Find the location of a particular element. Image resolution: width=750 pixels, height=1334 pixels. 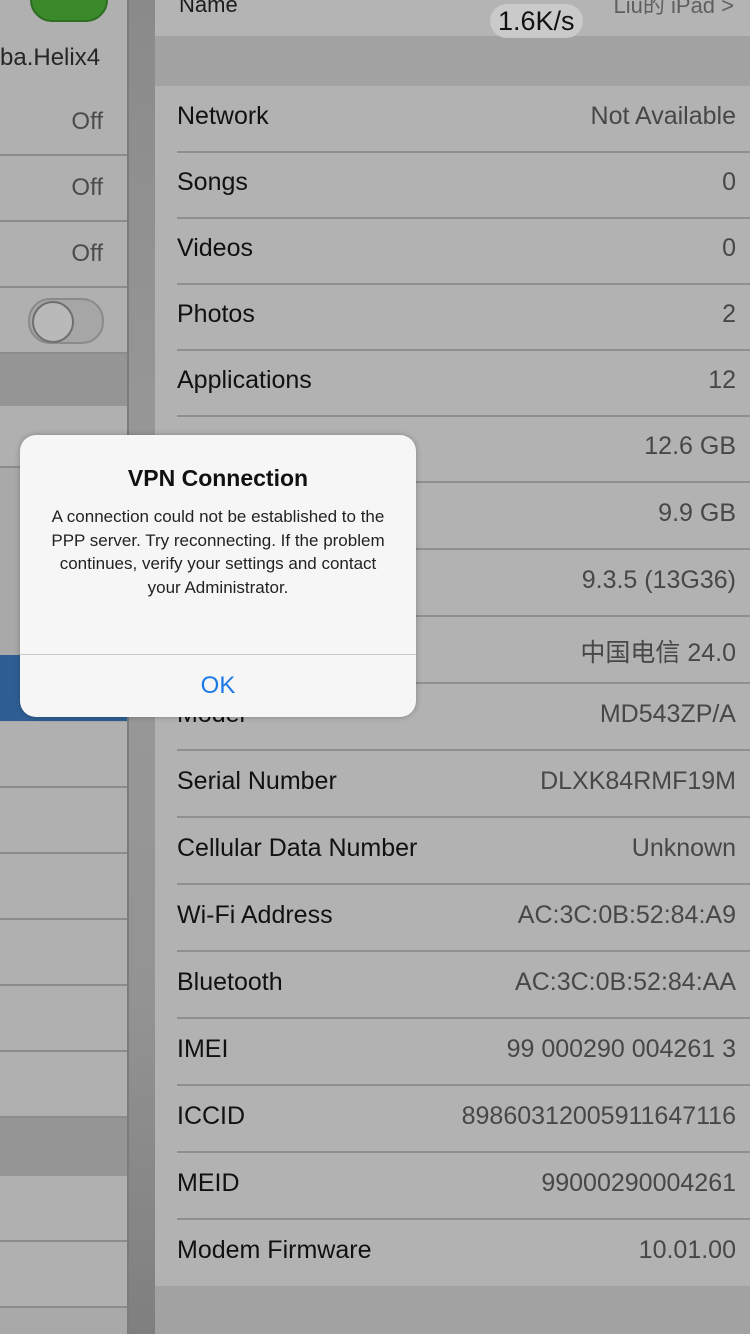

toggle-knob is located at coordinates (53, 322).